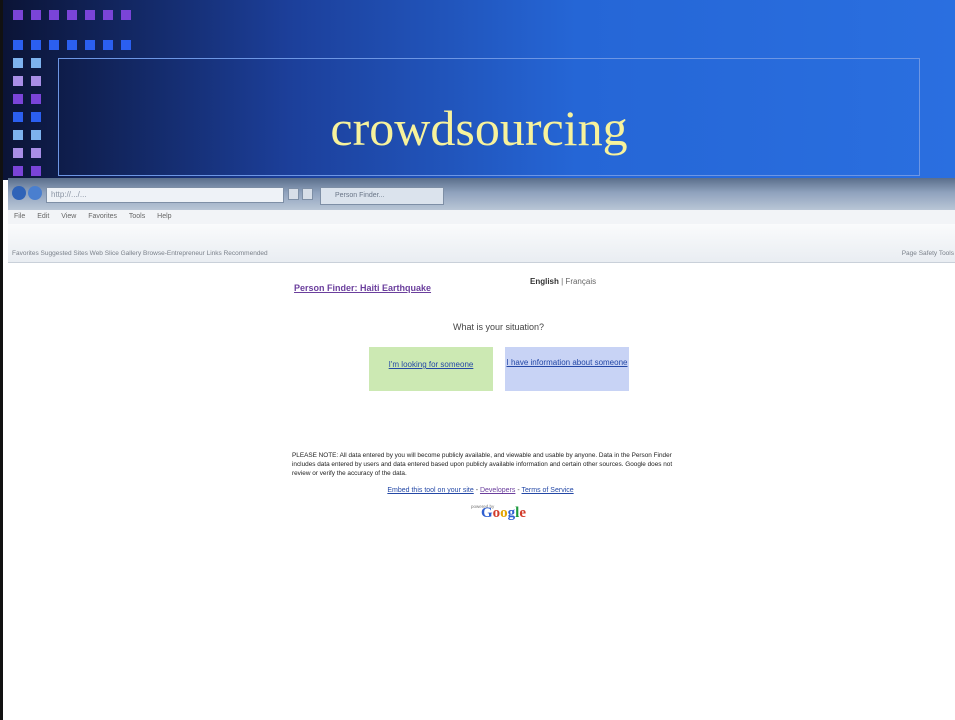 The image size is (955, 720). What do you see at coordinates (430, 490) in the screenshot?
I see `embed-tool-link: Embed this tool on your site` at bounding box center [430, 490].